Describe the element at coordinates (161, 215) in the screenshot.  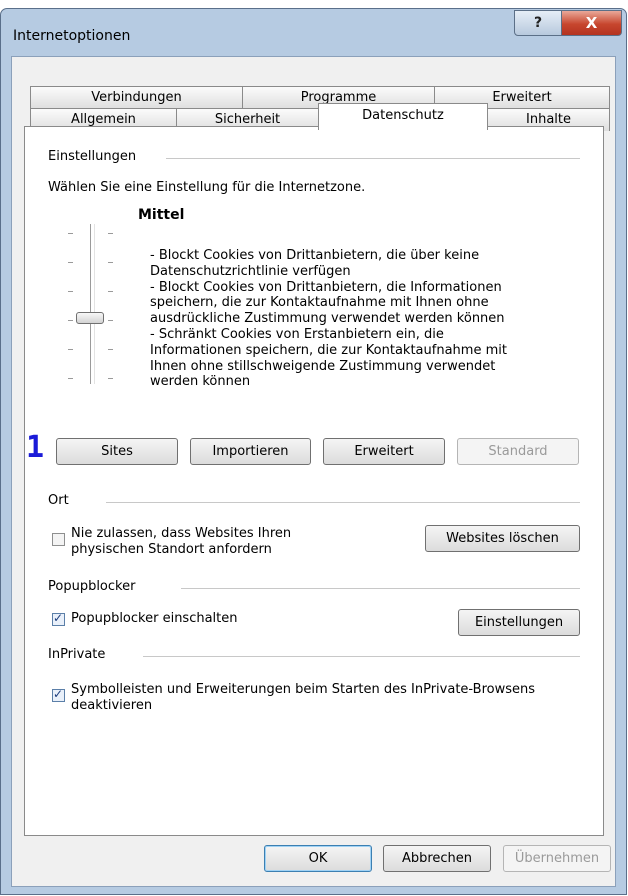
I see `privacy-level-title: Mittel` at that location.